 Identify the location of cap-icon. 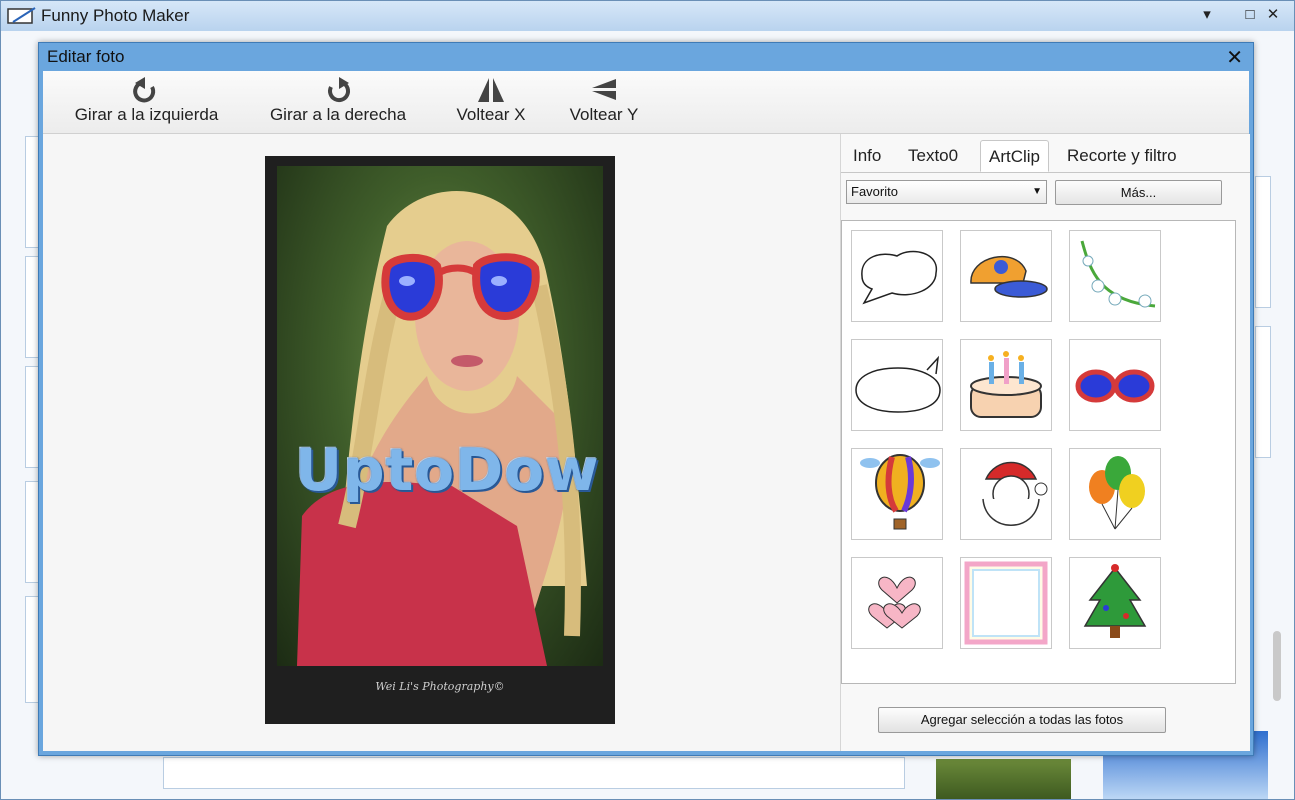
(1006, 276).